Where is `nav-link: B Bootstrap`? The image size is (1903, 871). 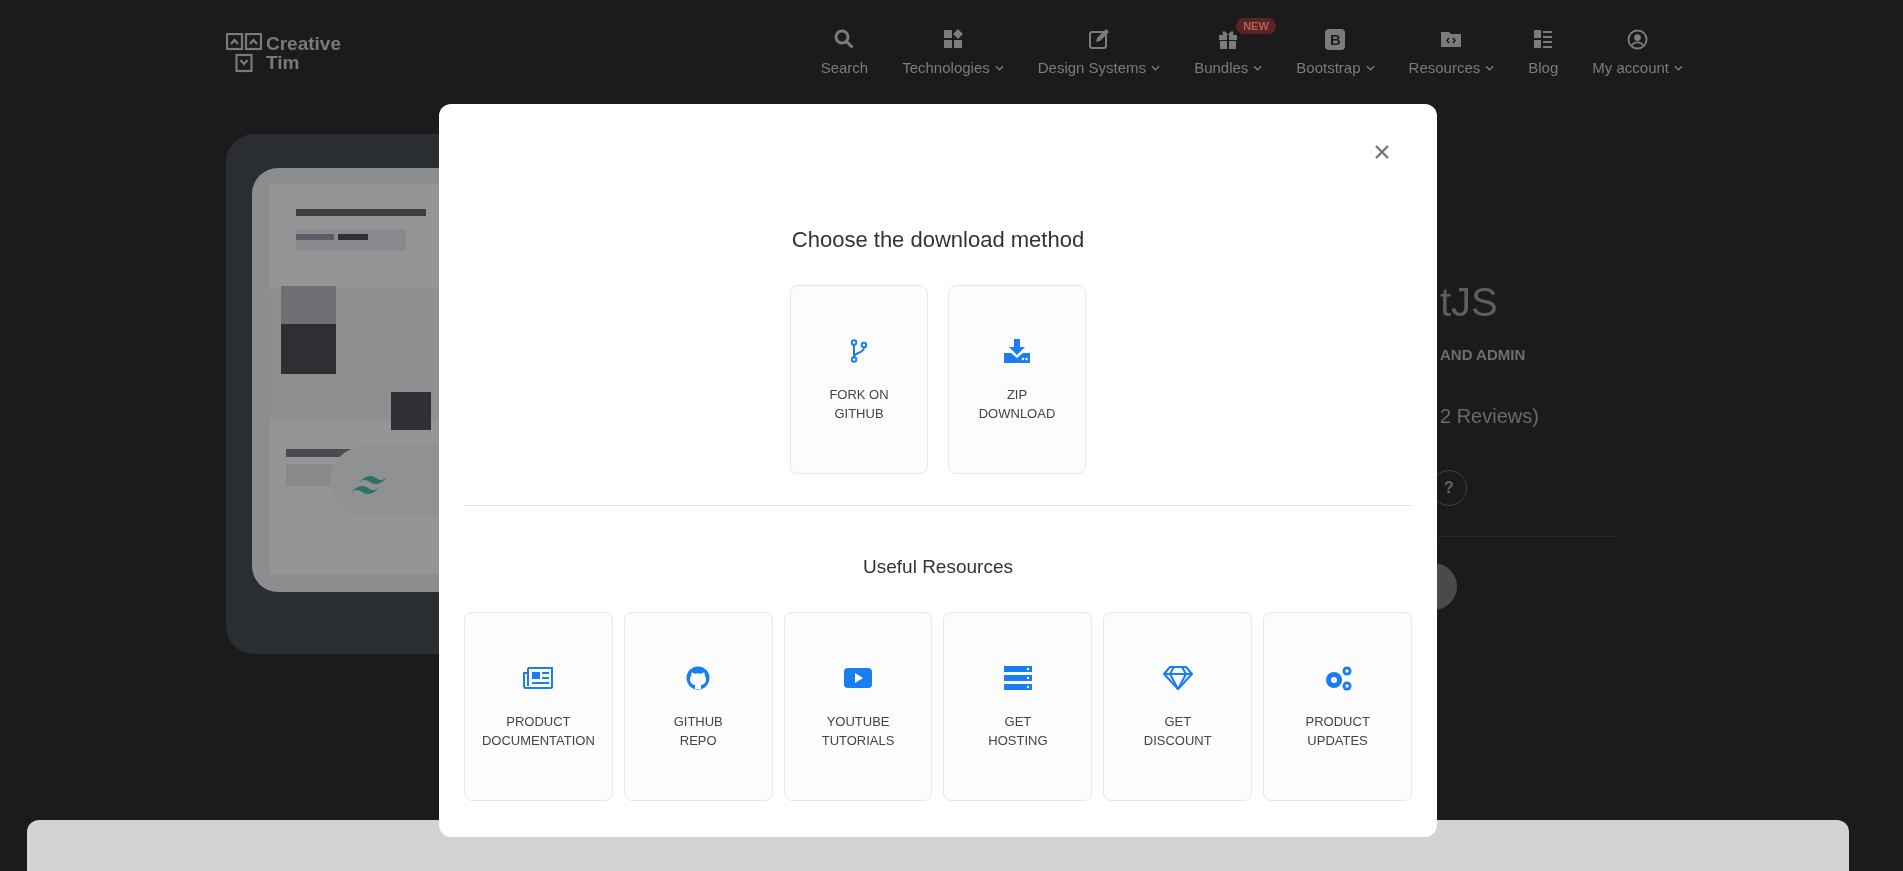
nav-link: B Bootstrap is located at coordinates (1335, 52).